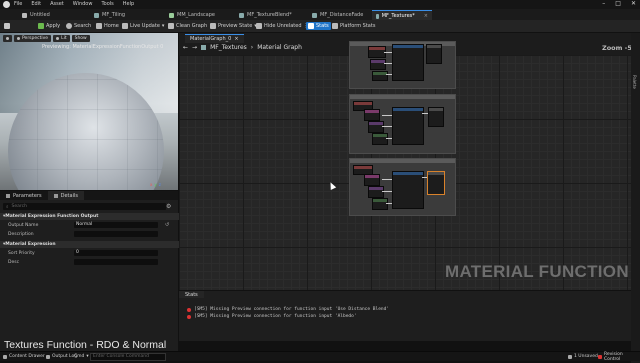 The height and width of the screenshot is (363, 640). I want to click on tab-parameters: Parameters, so click(24, 195).